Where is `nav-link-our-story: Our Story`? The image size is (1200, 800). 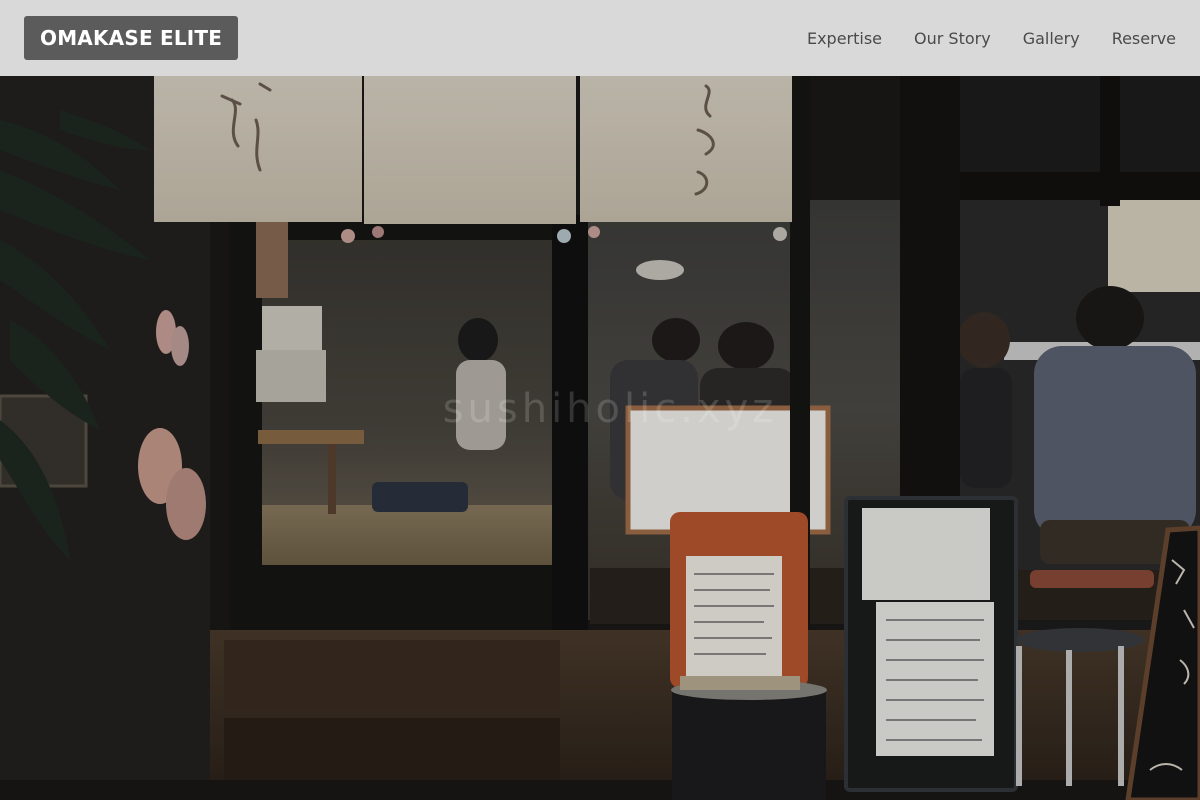
nav-link-our-story: Our Story is located at coordinates (952, 38).